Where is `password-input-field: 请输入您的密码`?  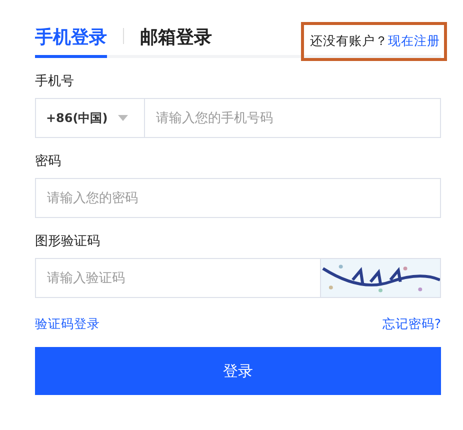 password-input-field: 请输入您的密码 is located at coordinates (238, 198).